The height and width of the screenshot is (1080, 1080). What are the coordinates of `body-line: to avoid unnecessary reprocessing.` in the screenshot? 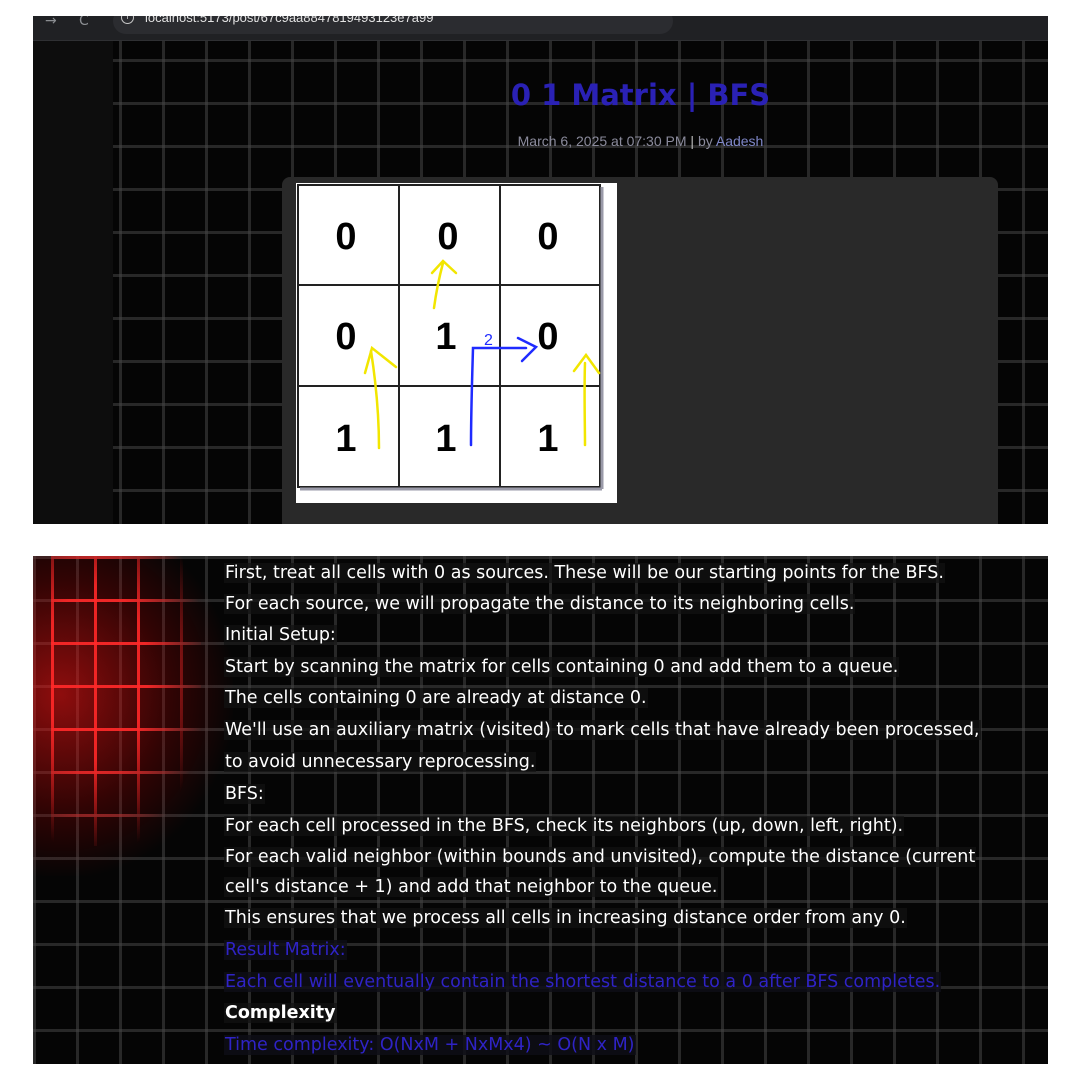 It's located at (380, 762).